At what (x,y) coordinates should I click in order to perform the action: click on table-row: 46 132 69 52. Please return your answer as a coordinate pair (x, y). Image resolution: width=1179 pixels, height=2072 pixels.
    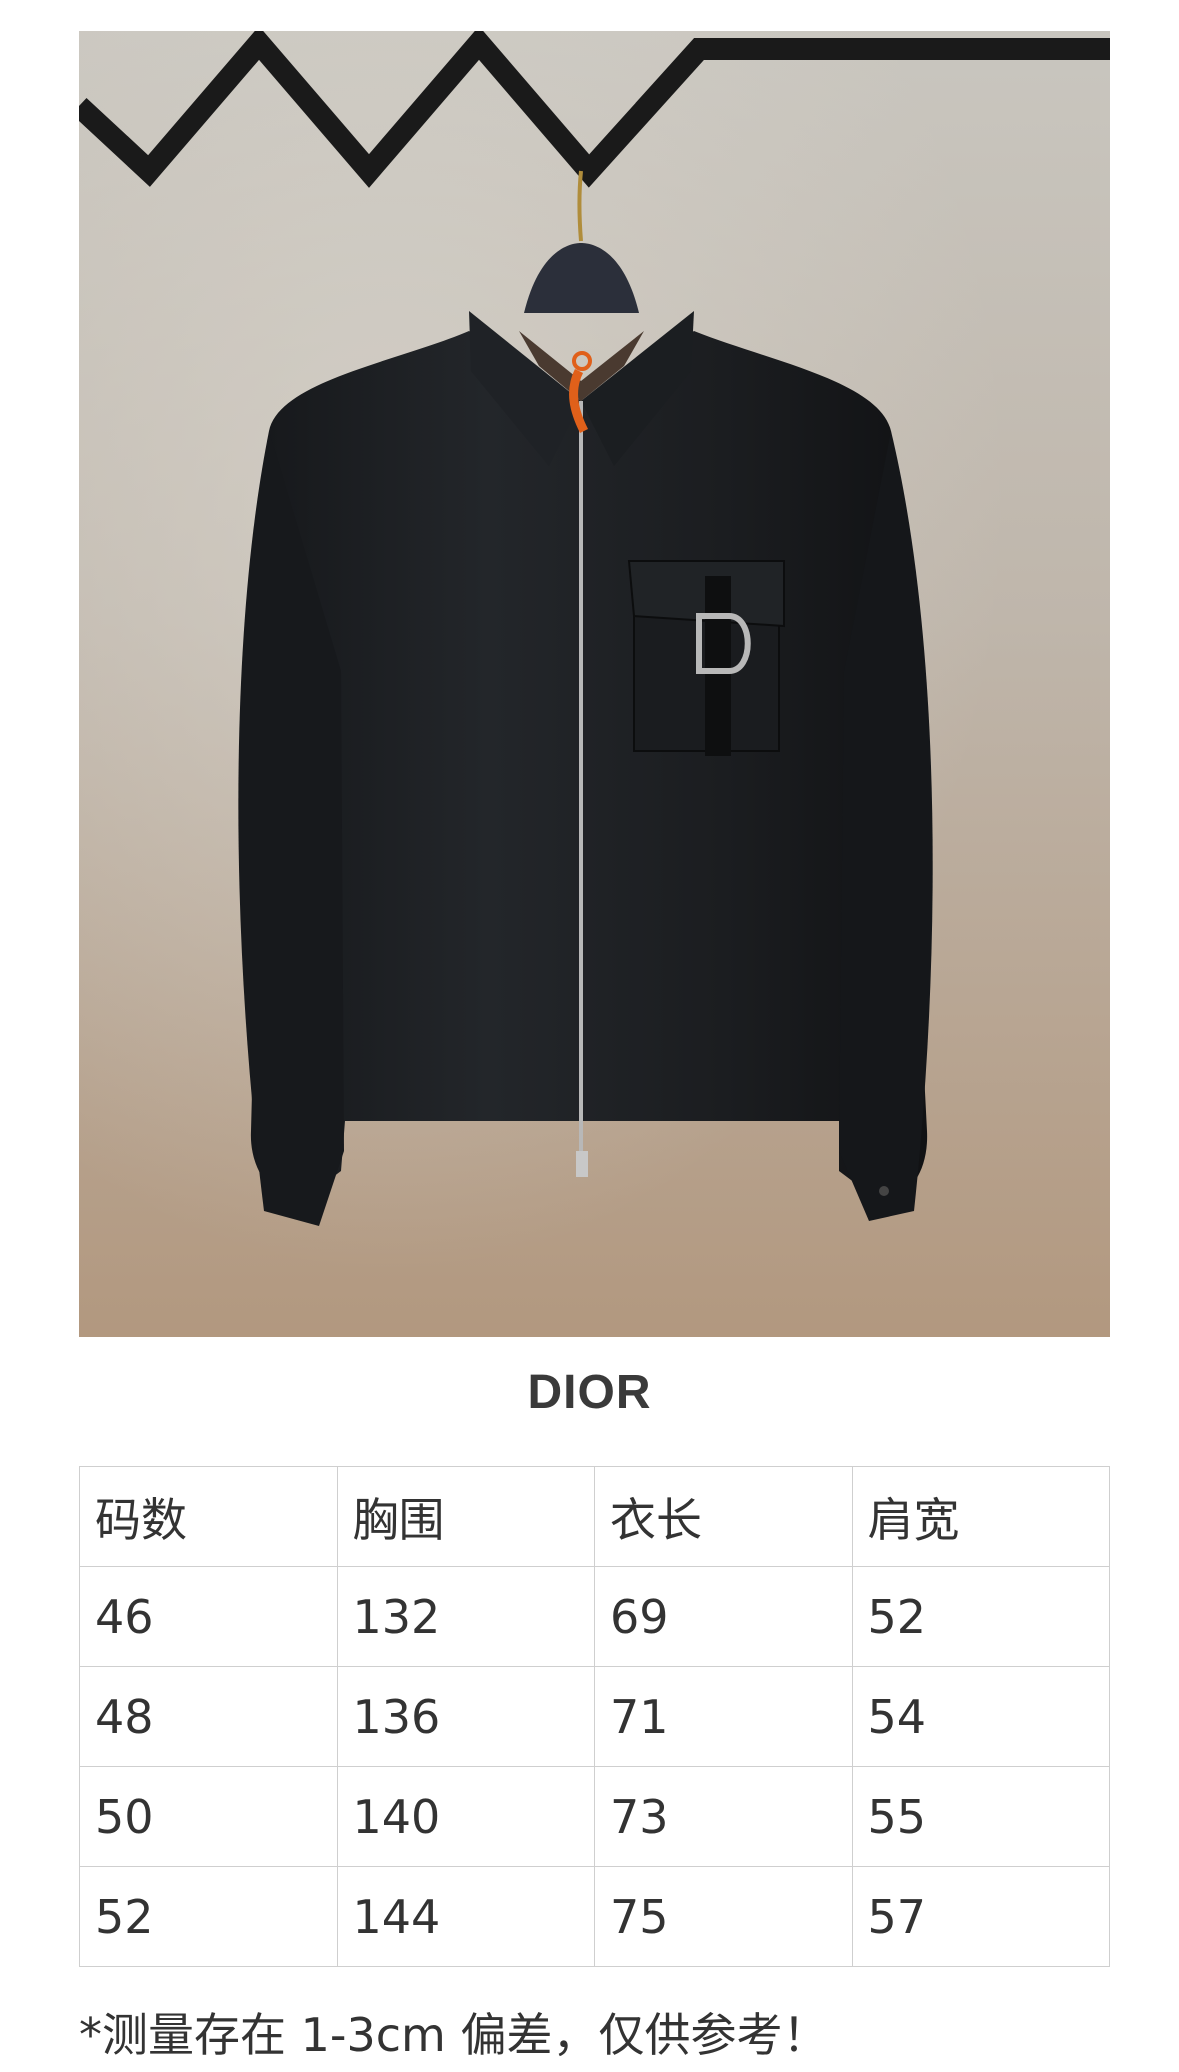
    Looking at the image, I should click on (594, 1616).